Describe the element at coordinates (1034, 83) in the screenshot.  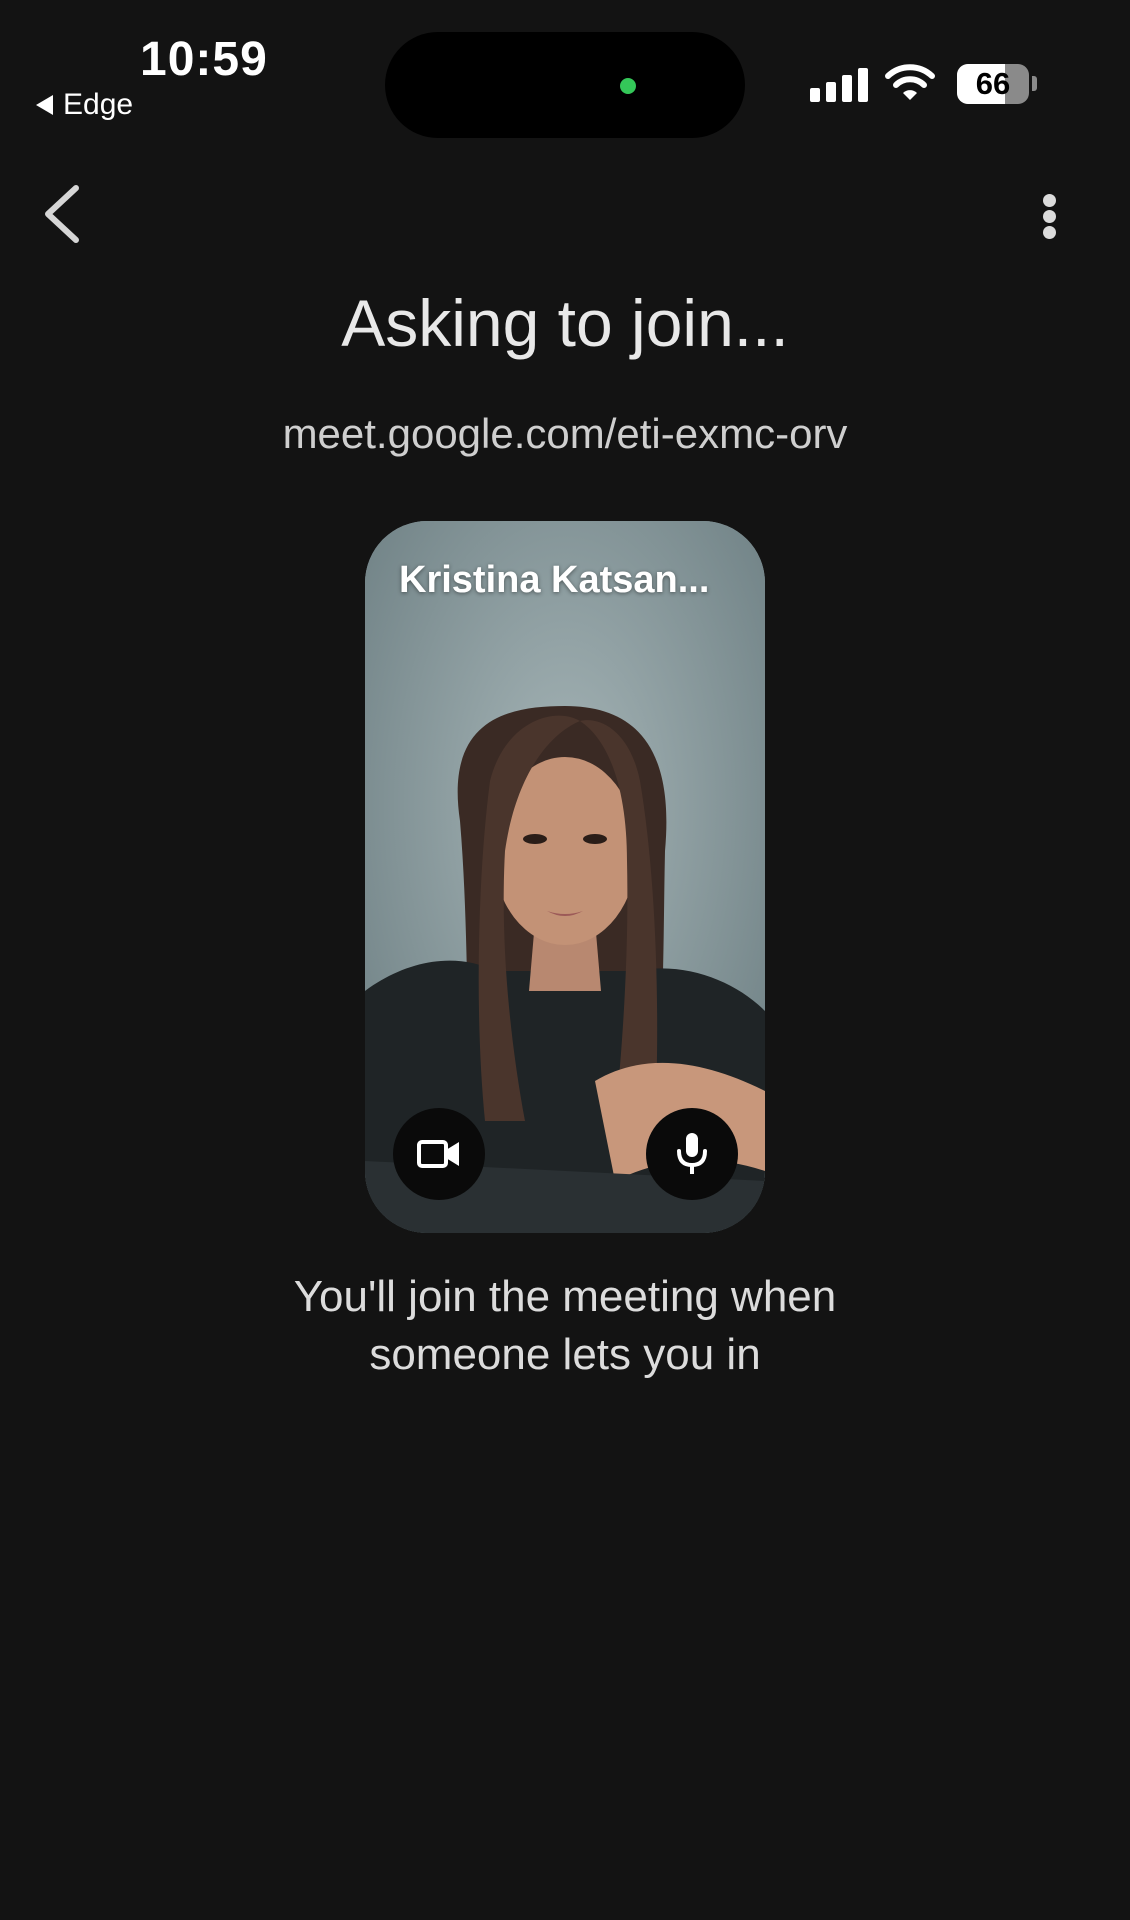
I see `battery-tip` at that location.